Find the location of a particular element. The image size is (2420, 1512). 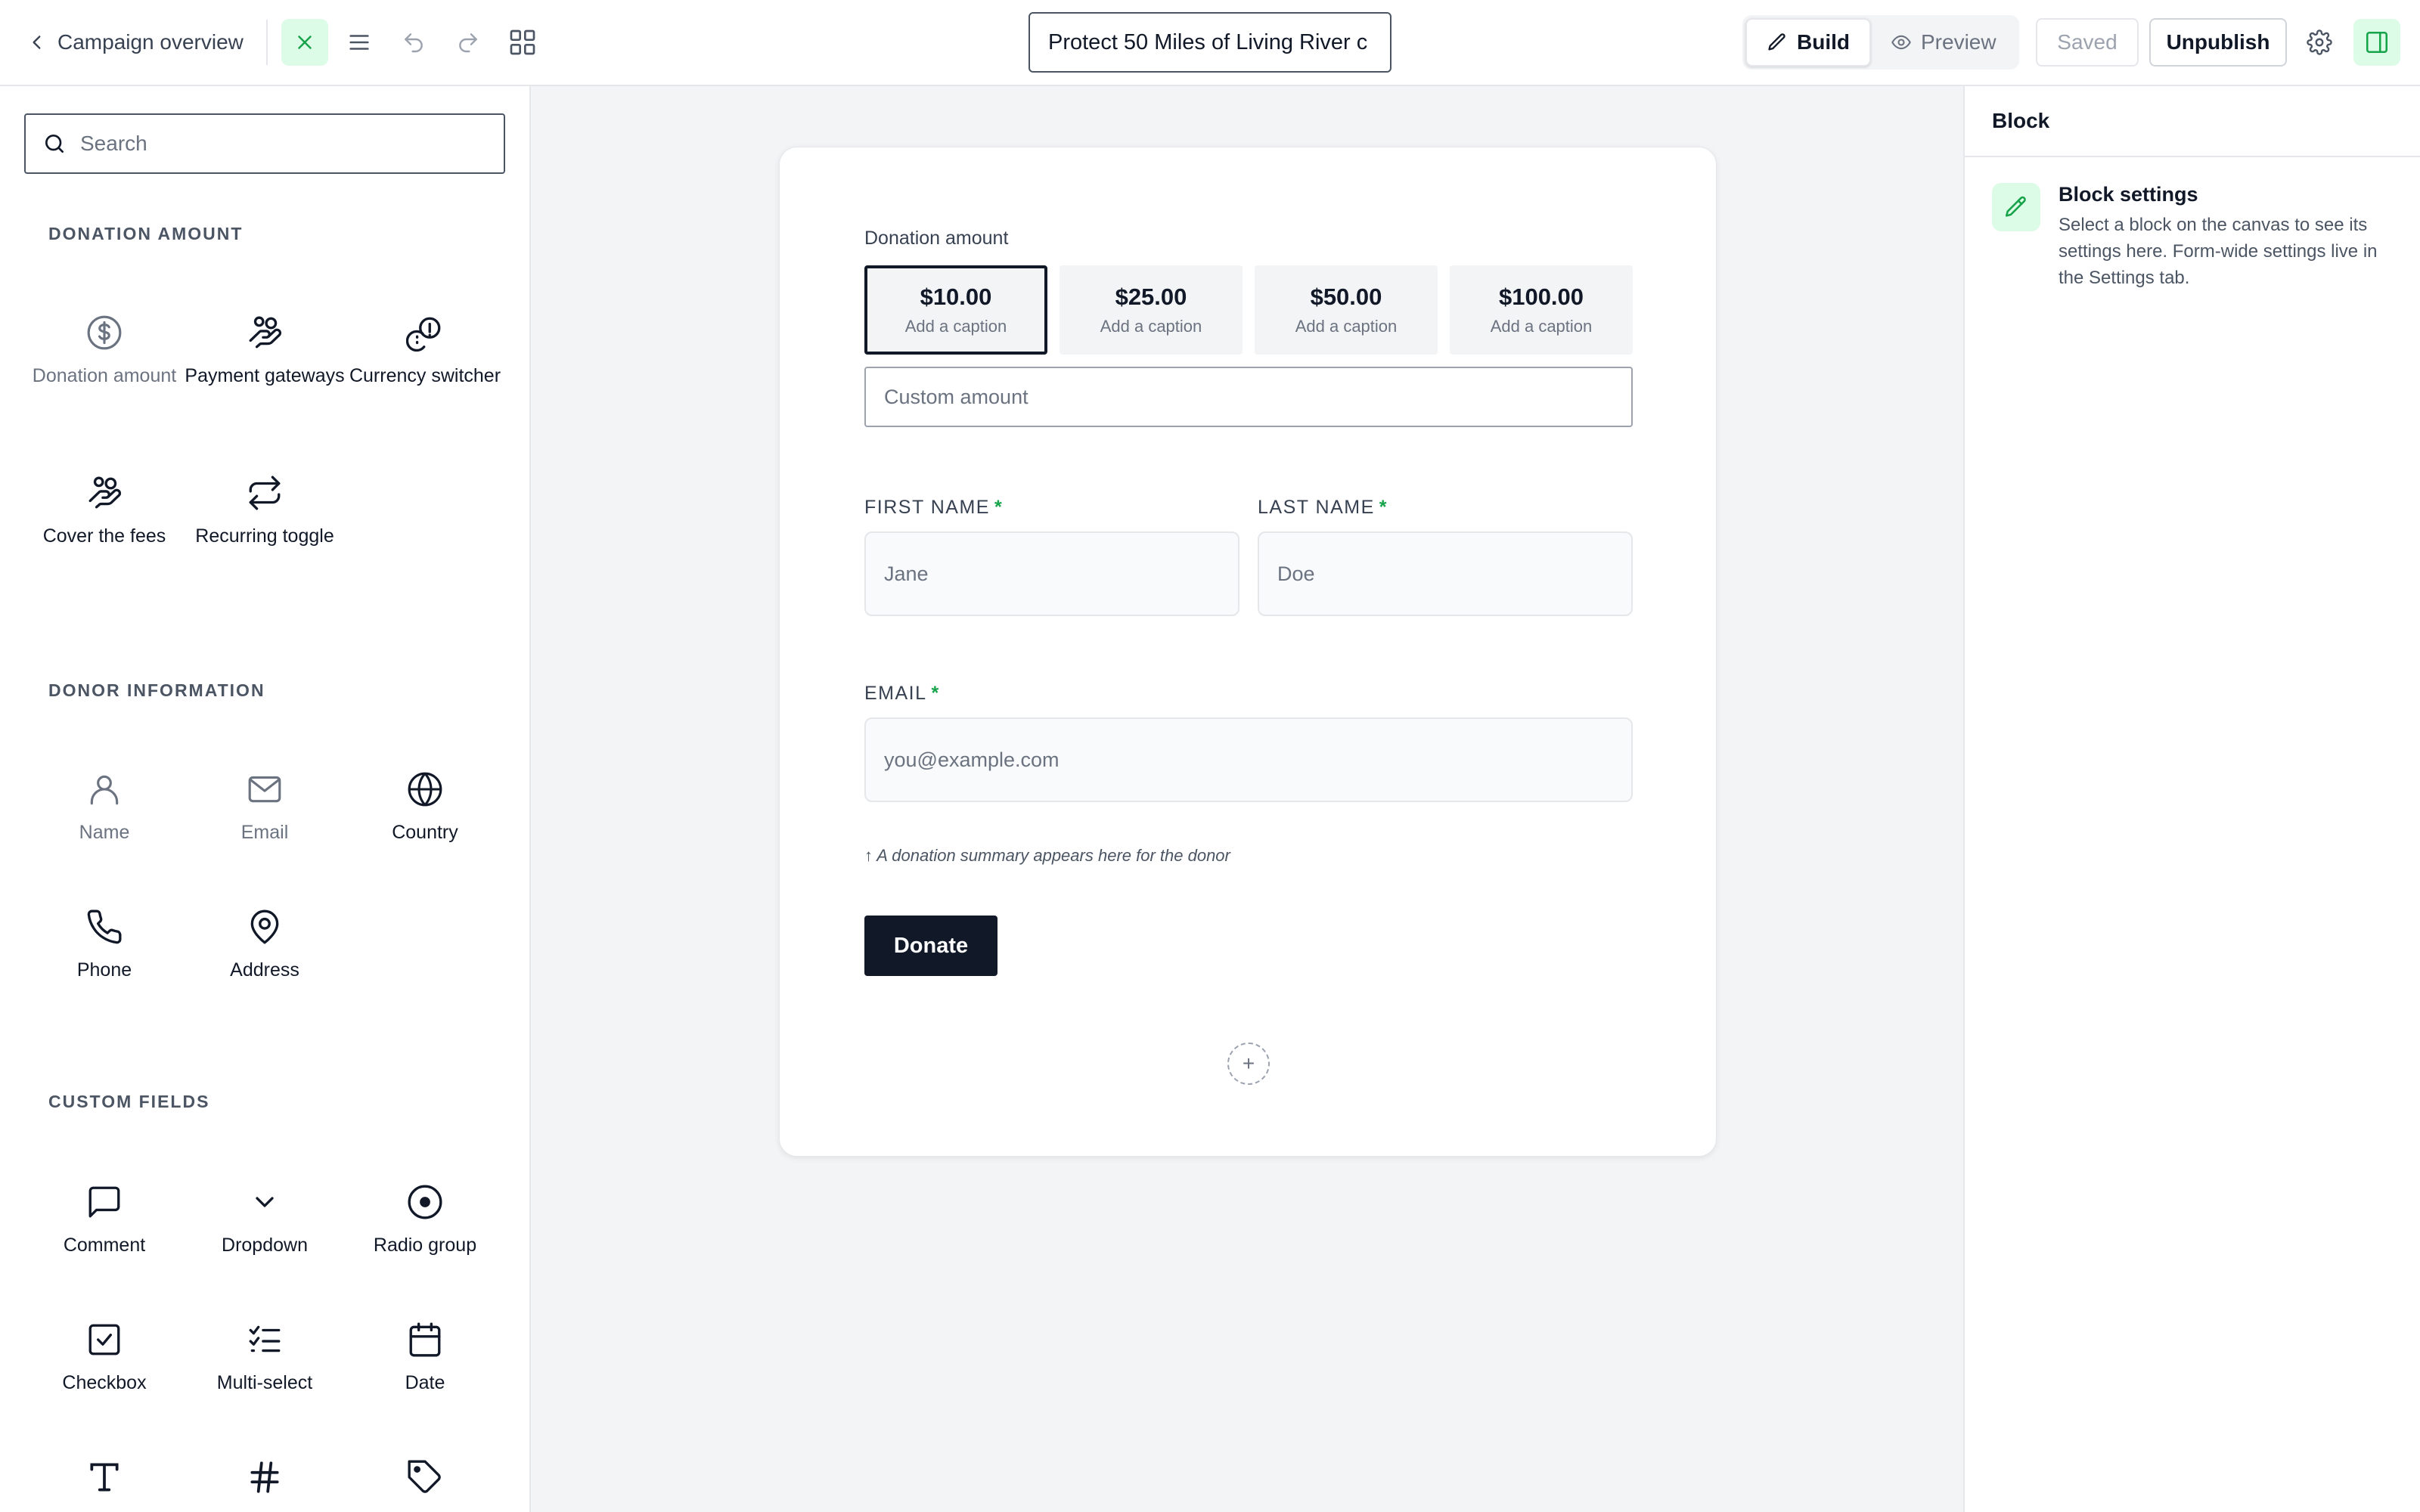

block-dropdown: Dropdown is located at coordinates (265, 1219).